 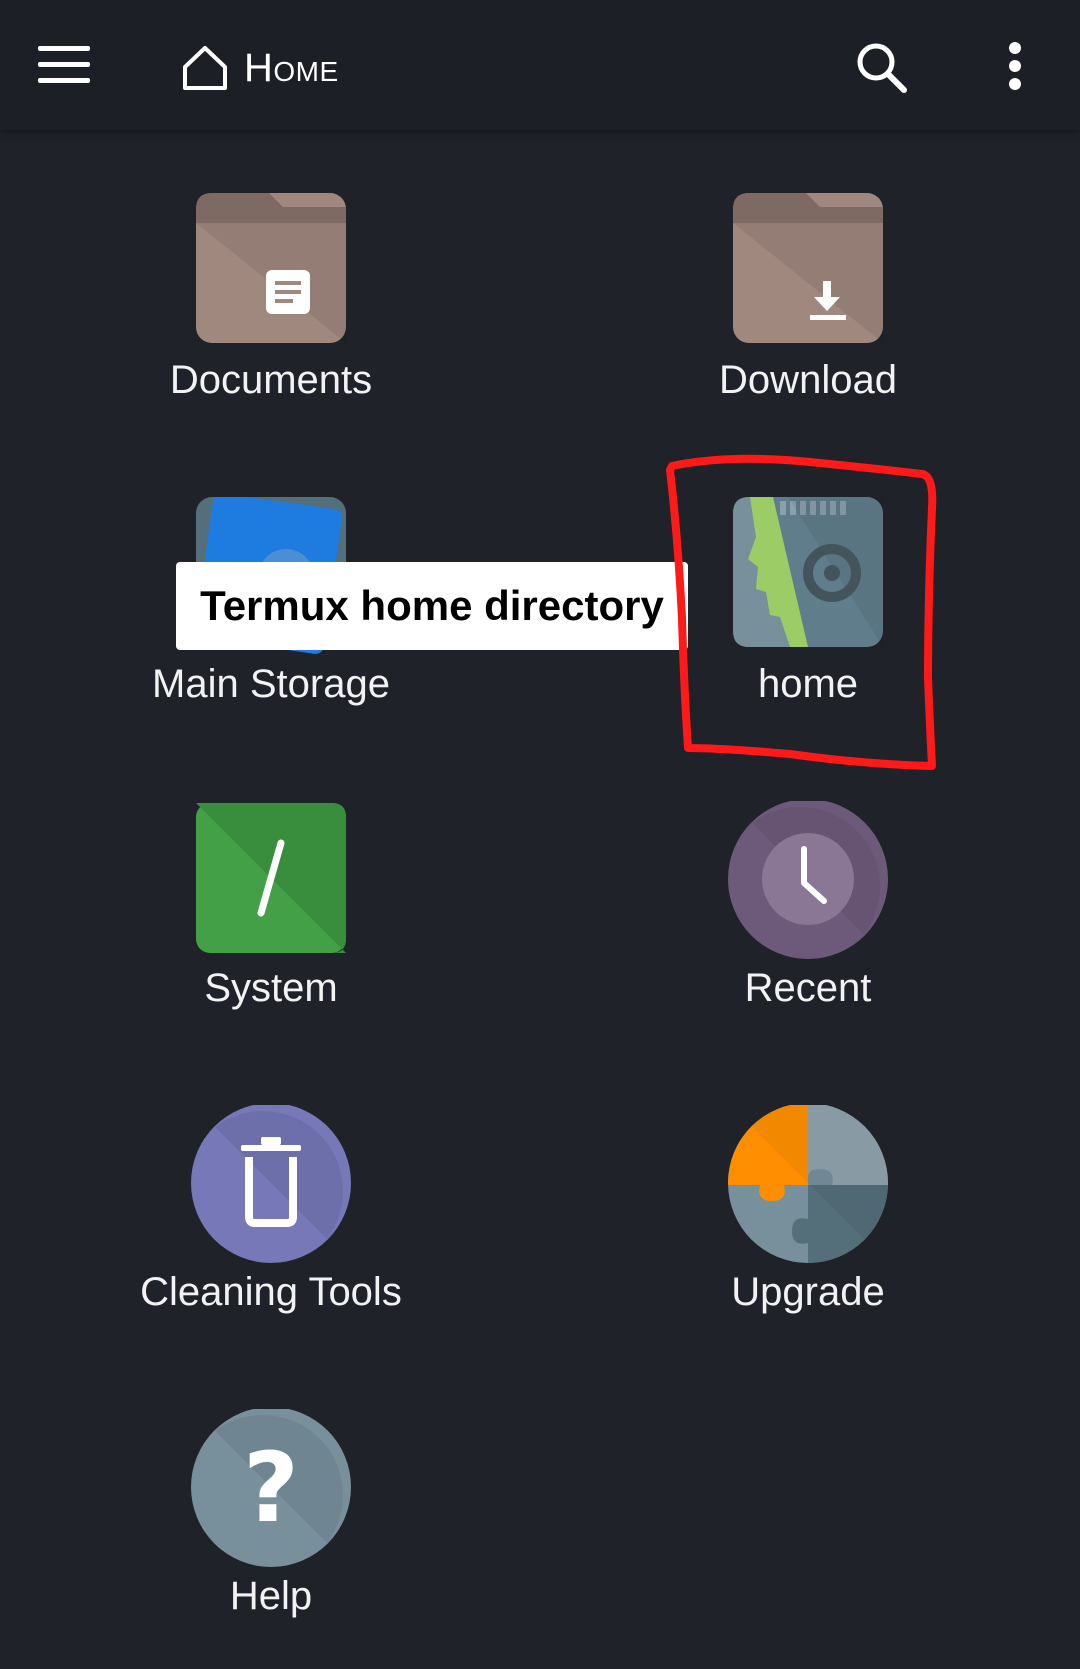 What do you see at coordinates (808, 881) in the screenshot?
I see `clock-icon` at bounding box center [808, 881].